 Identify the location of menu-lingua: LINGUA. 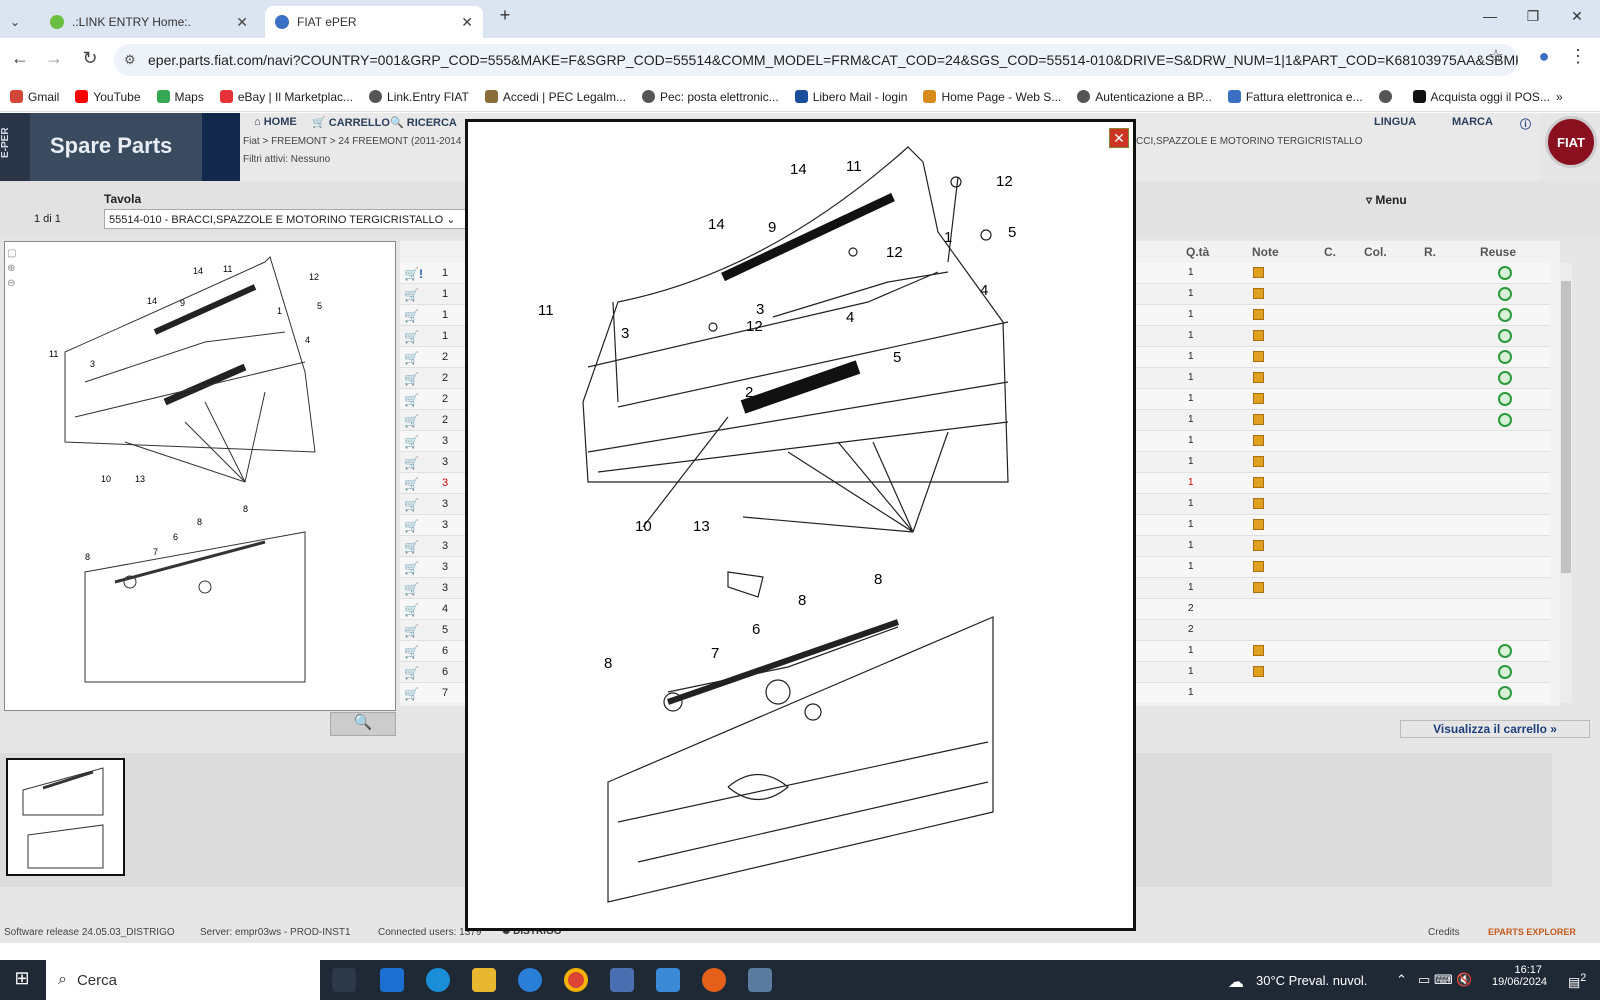
(1395, 122).